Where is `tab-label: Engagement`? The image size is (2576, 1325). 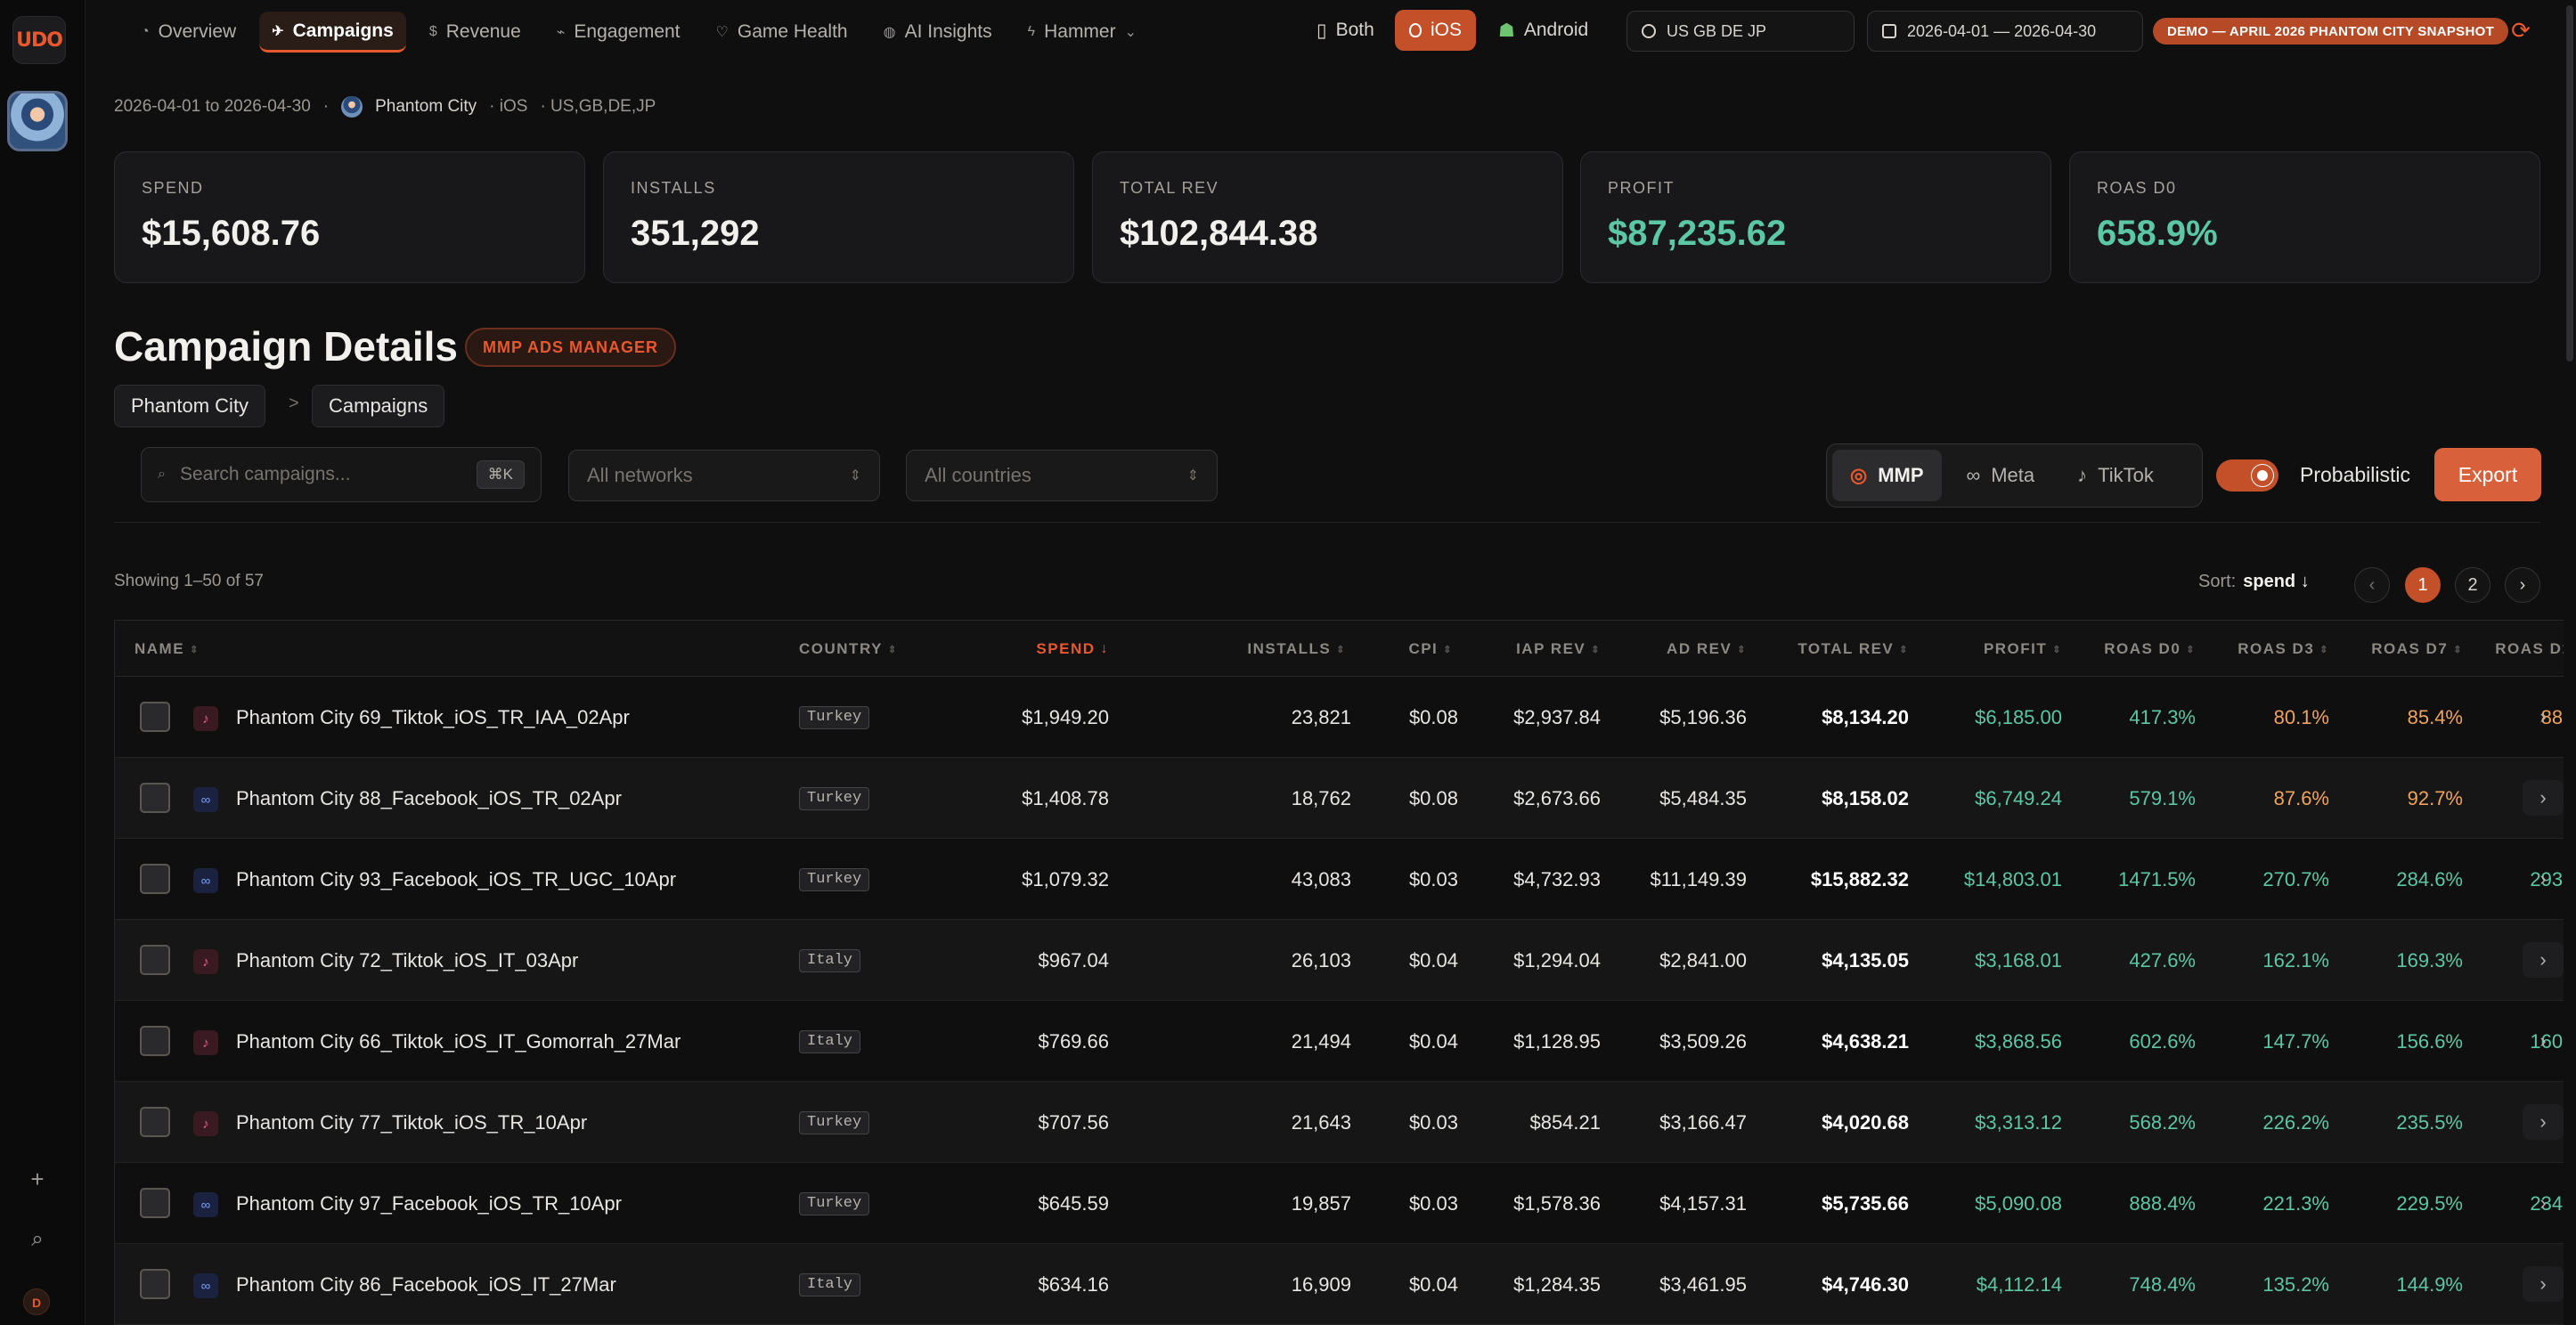 tab-label: Engagement is located at coordinates (628, 31).